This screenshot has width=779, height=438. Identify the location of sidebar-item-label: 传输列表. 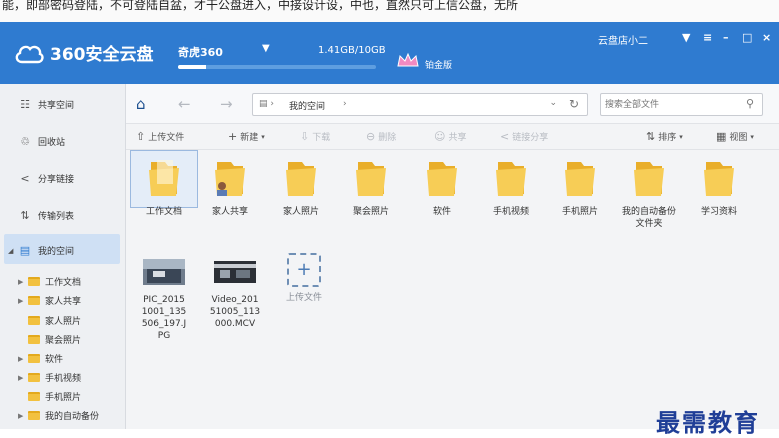
(56, 217).